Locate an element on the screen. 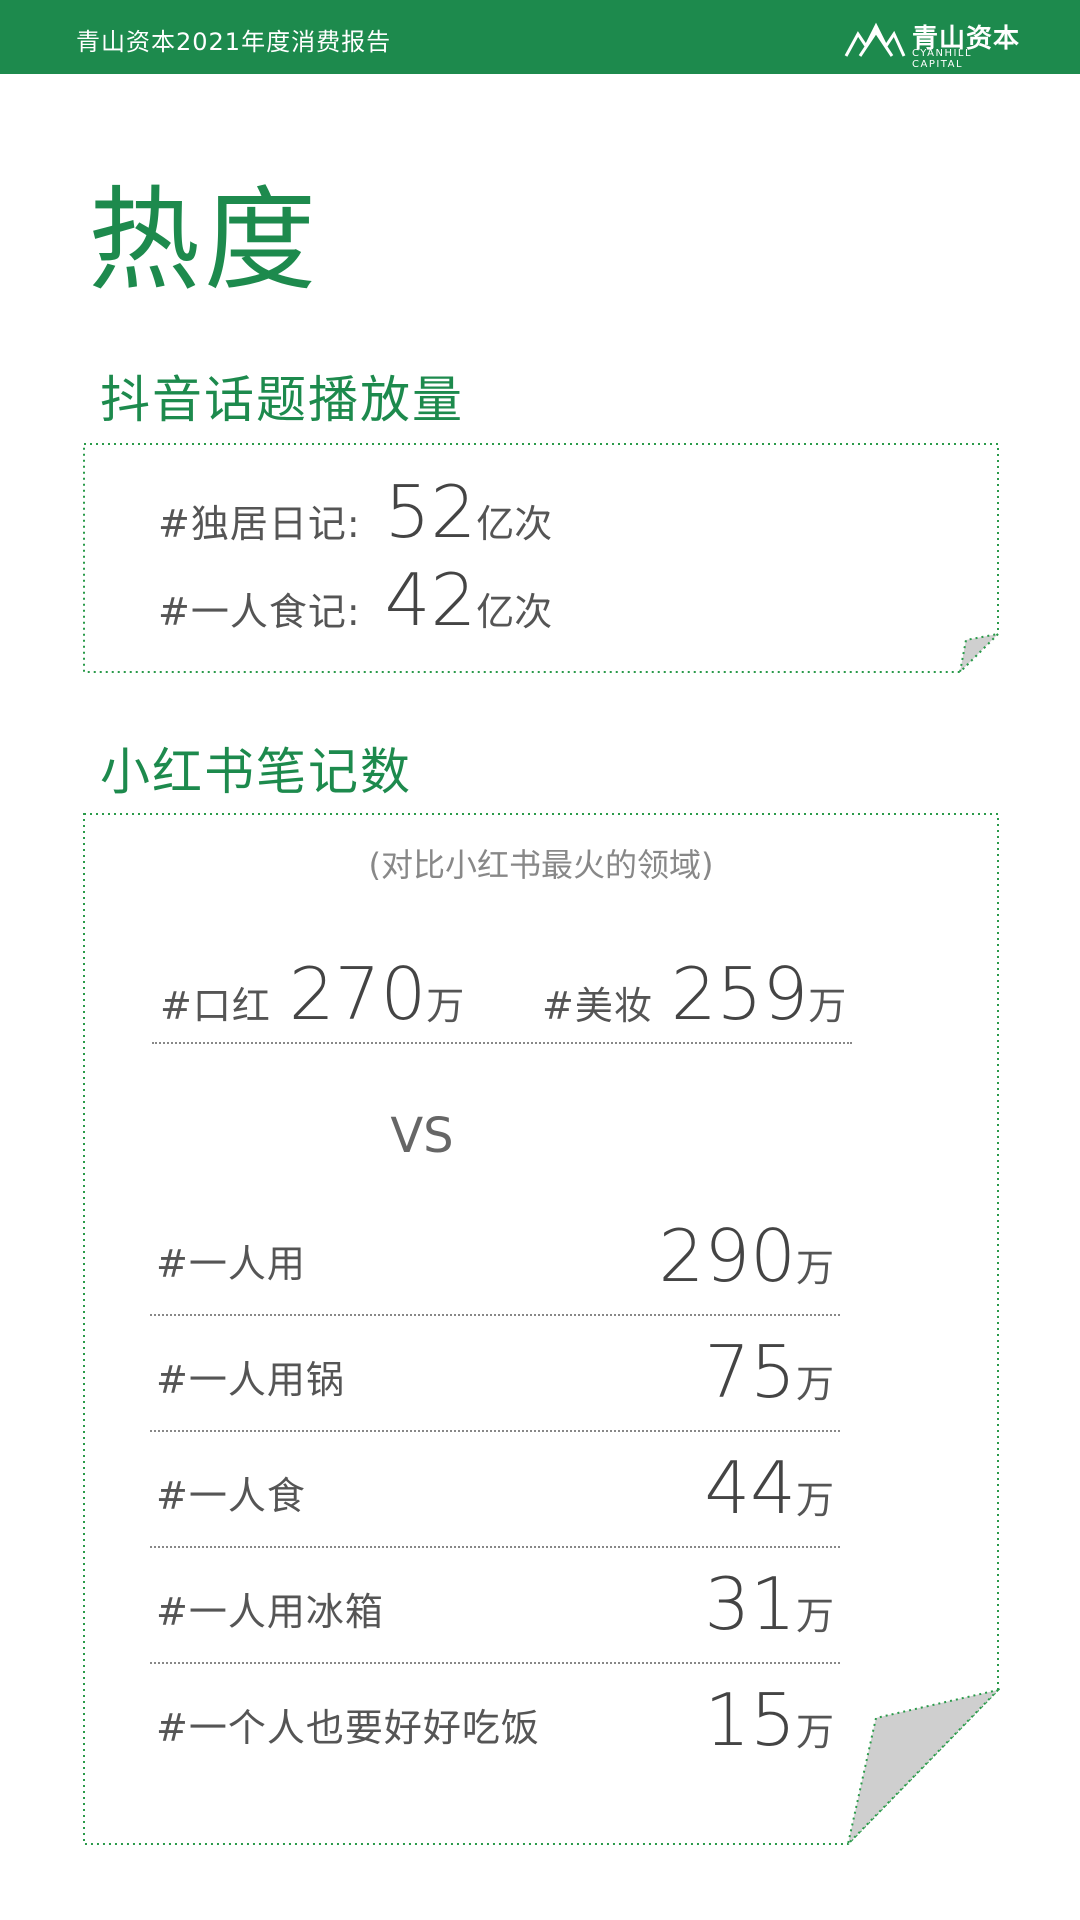  list-tag: #一人用冰箱 is located at coordinates (270, 1612).